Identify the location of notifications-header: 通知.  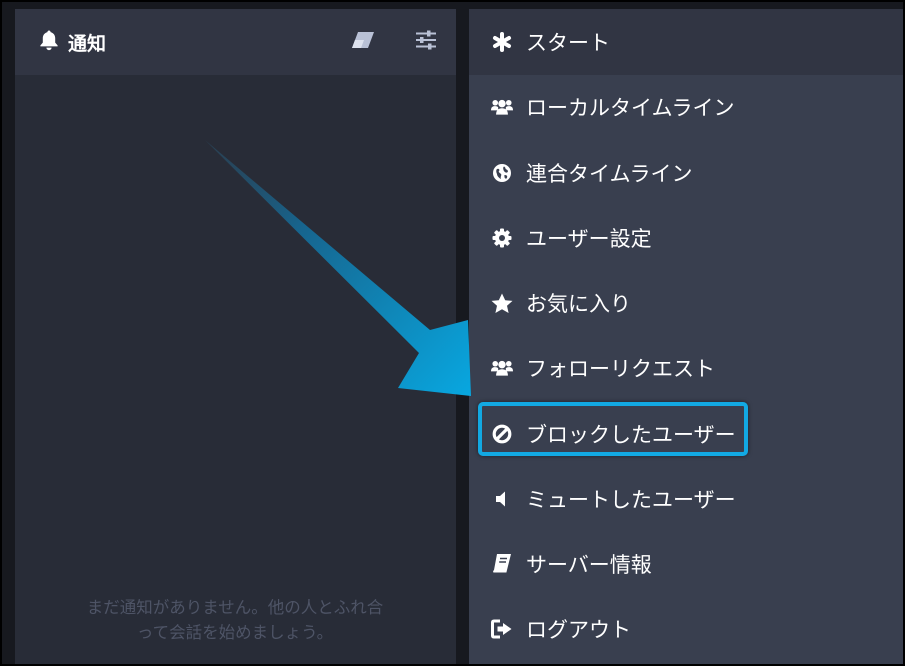
(235, 42).